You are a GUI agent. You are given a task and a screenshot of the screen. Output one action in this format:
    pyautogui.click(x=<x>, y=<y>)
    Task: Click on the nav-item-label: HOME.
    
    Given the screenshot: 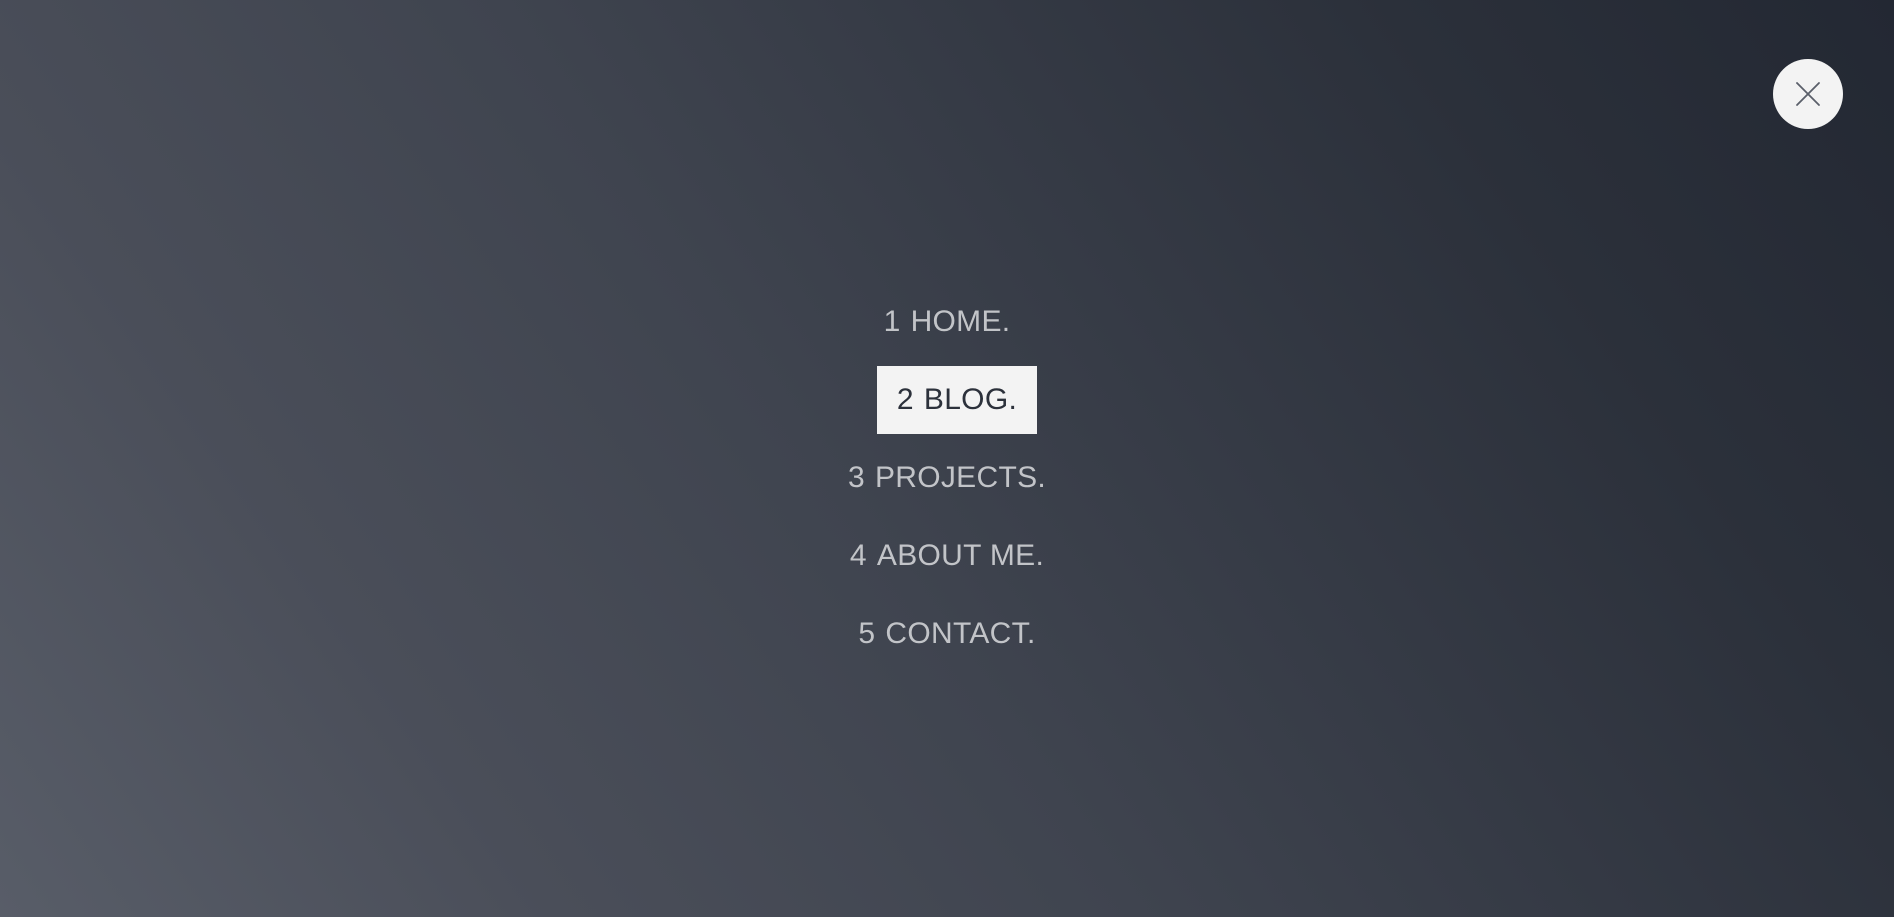 What is the action you would take?
    pyautogui.click(x=960, y=321)
    